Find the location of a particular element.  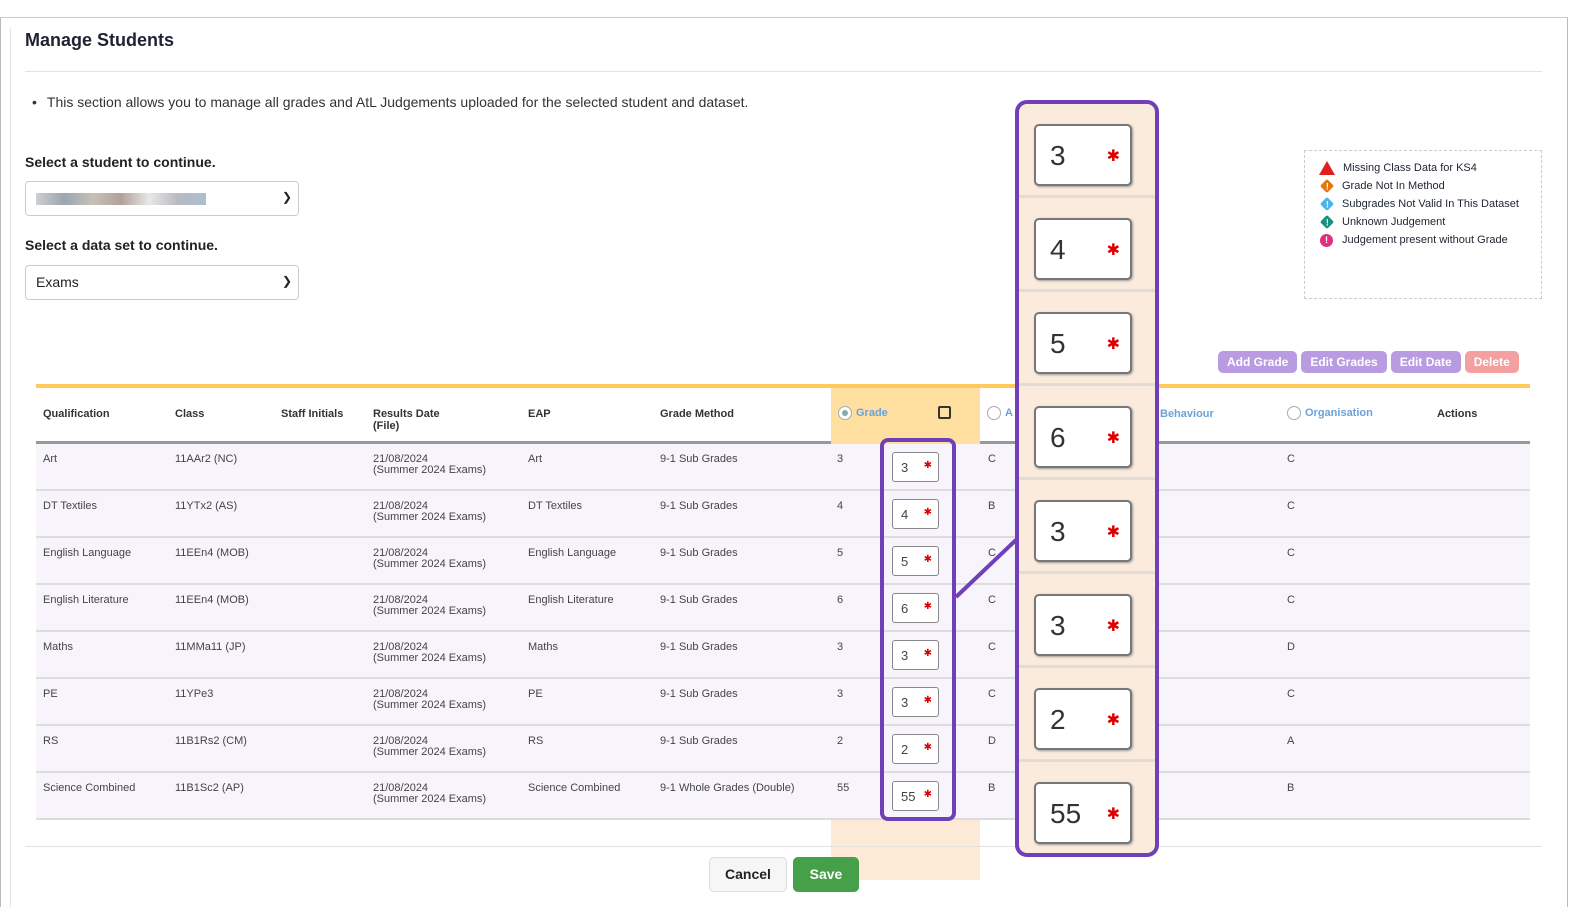

magnified-cell: 6 ✱ is located at coordinates (1087, 433).